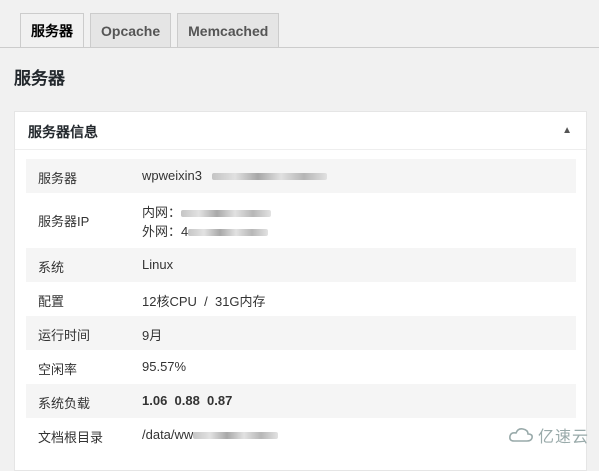 The image size is (599, 471). I want to click on row-value: /data/ww, so click(168, 434).